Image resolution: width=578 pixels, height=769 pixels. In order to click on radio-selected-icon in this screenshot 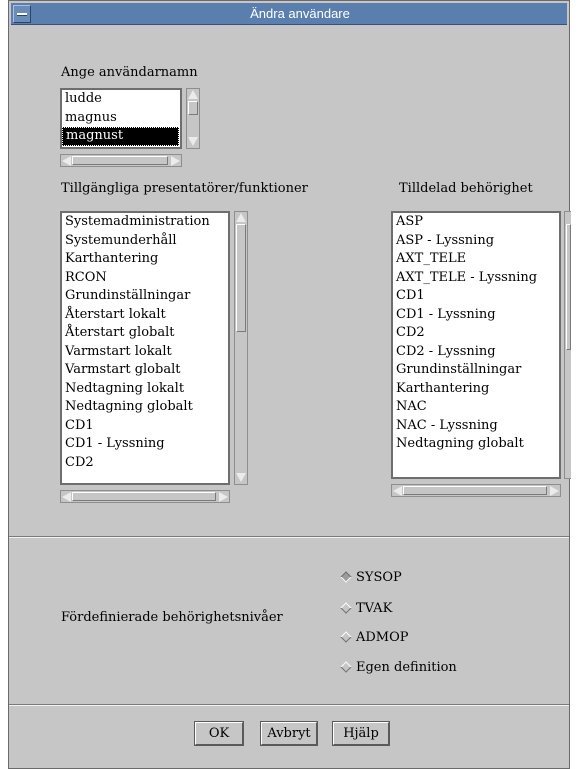, I will do `click(346, 577)`.